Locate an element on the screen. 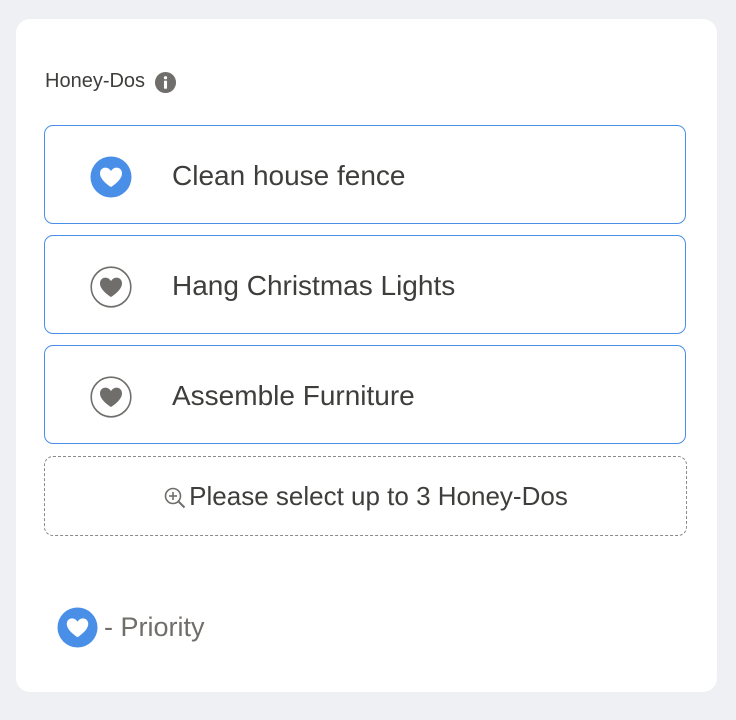 This screenshot has height=720, width=736. select-honey-dos-button: Please select up to 3 Honey-Dos is located at coordinates (365, 496).